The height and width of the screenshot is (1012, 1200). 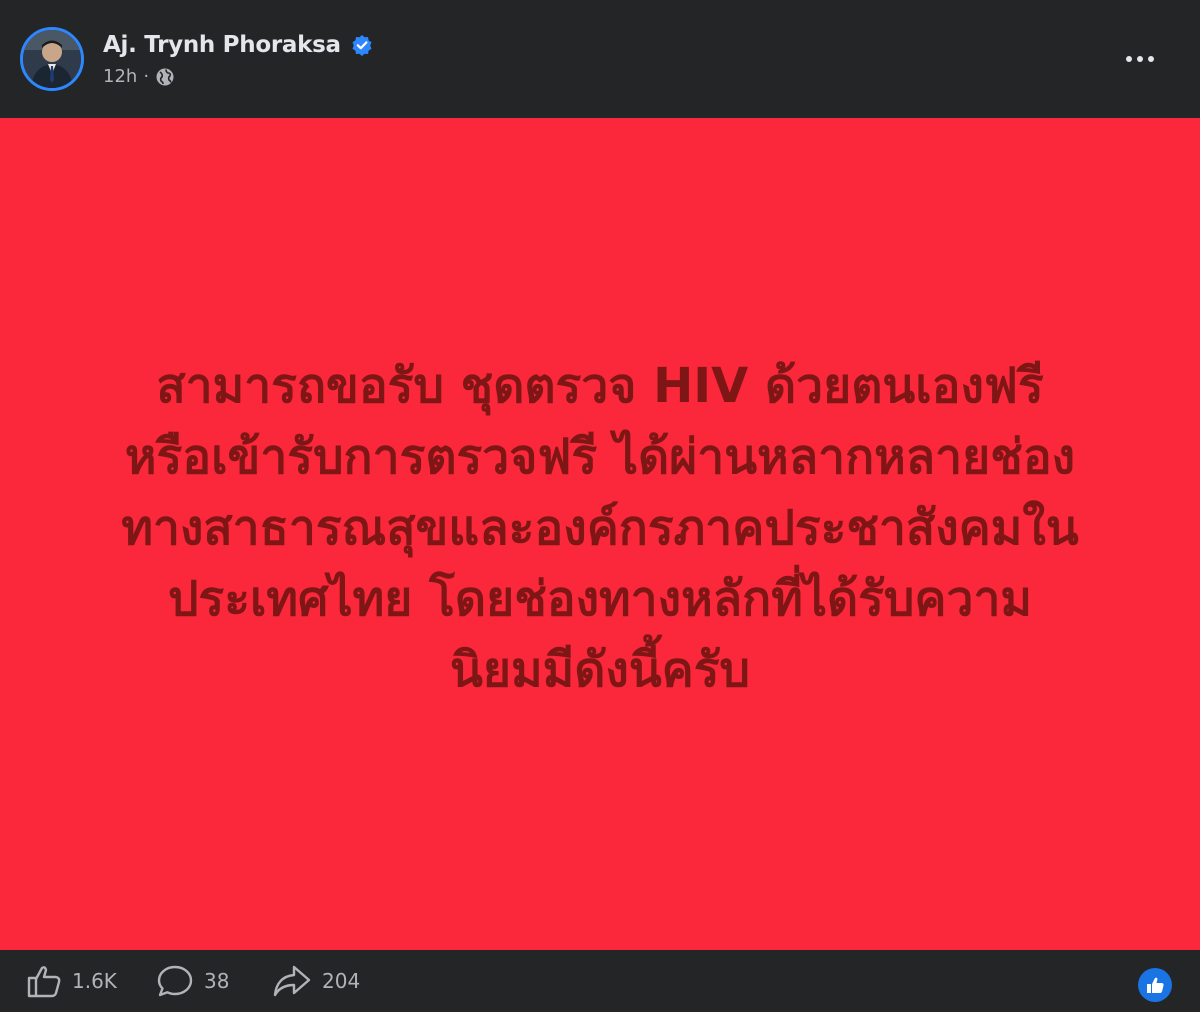 What do you see at coordinates (600, 669) in the screenshot?
I see `text-line: นิยมมีดังนี้ครับ` at bounding box center [600, 669].